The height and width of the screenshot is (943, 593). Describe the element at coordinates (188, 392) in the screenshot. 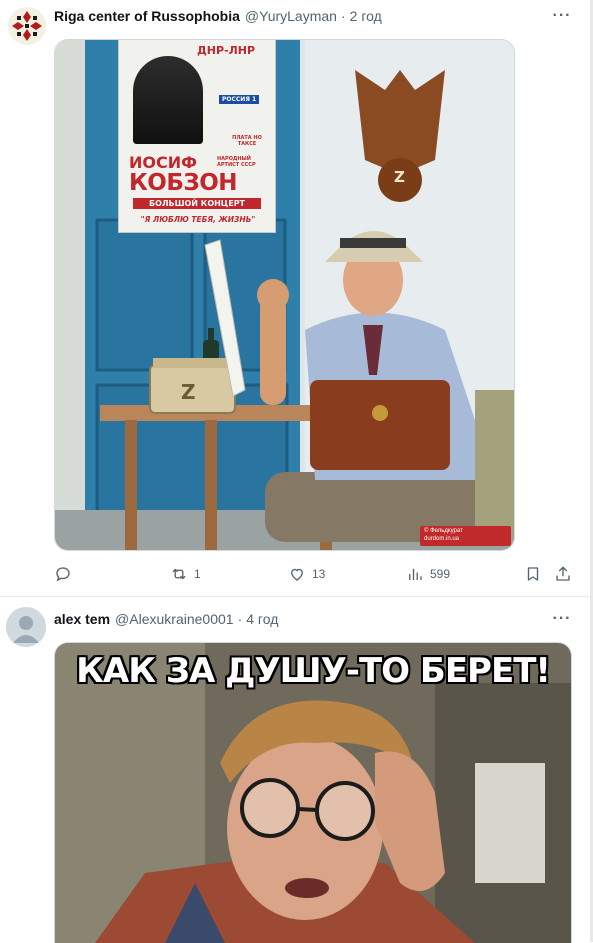

I see `cassette-z-letter: Z` at that location.